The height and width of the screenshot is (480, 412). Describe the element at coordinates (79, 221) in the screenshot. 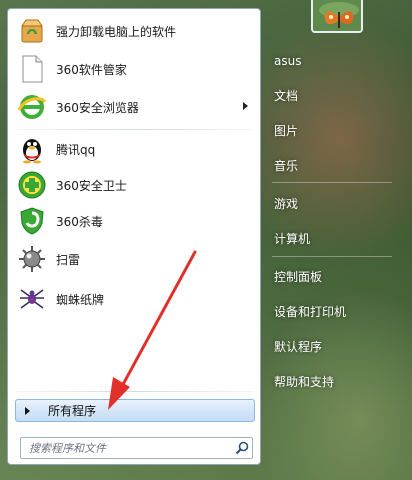

I see `program-label: 360杀毒` at that location.